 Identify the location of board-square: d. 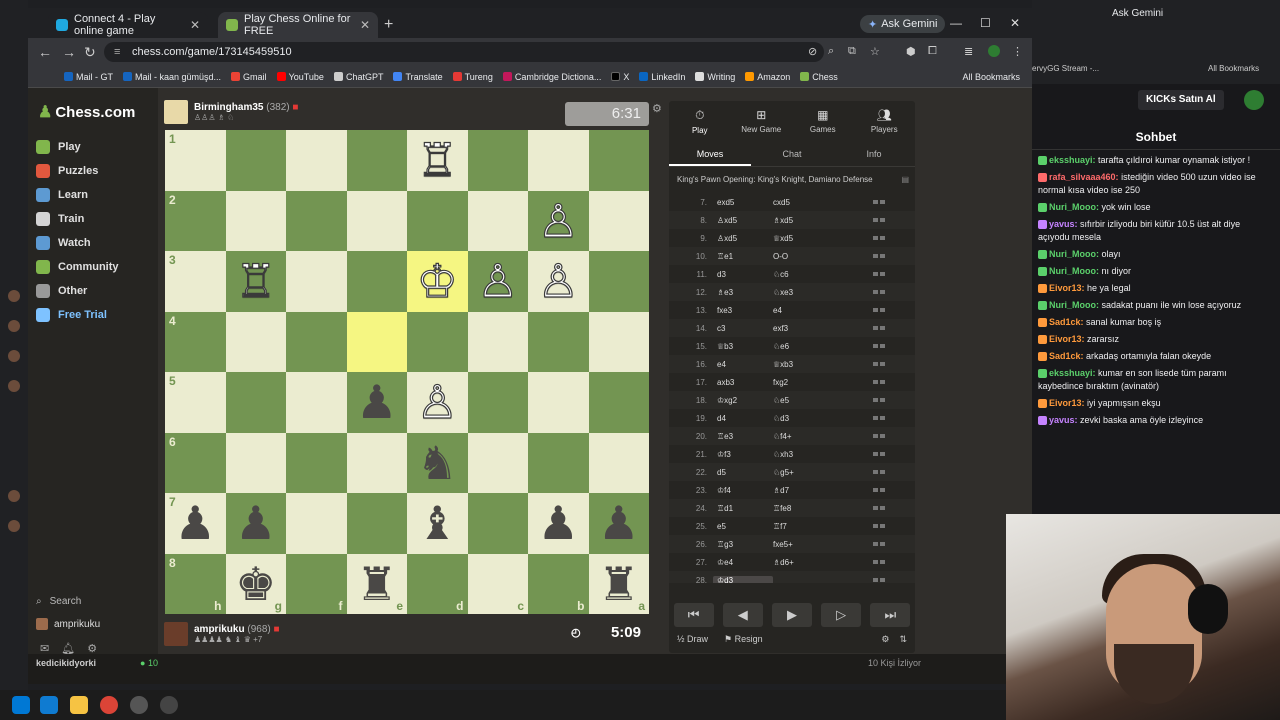
(437, 583).